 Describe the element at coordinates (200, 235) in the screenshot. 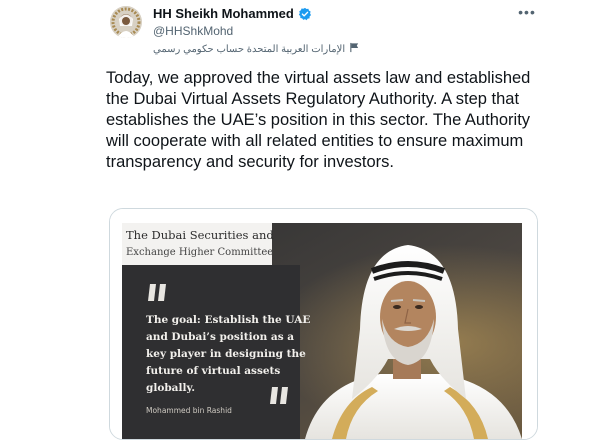

I see `media-header-line1: The Dubai Securities and` at that location.